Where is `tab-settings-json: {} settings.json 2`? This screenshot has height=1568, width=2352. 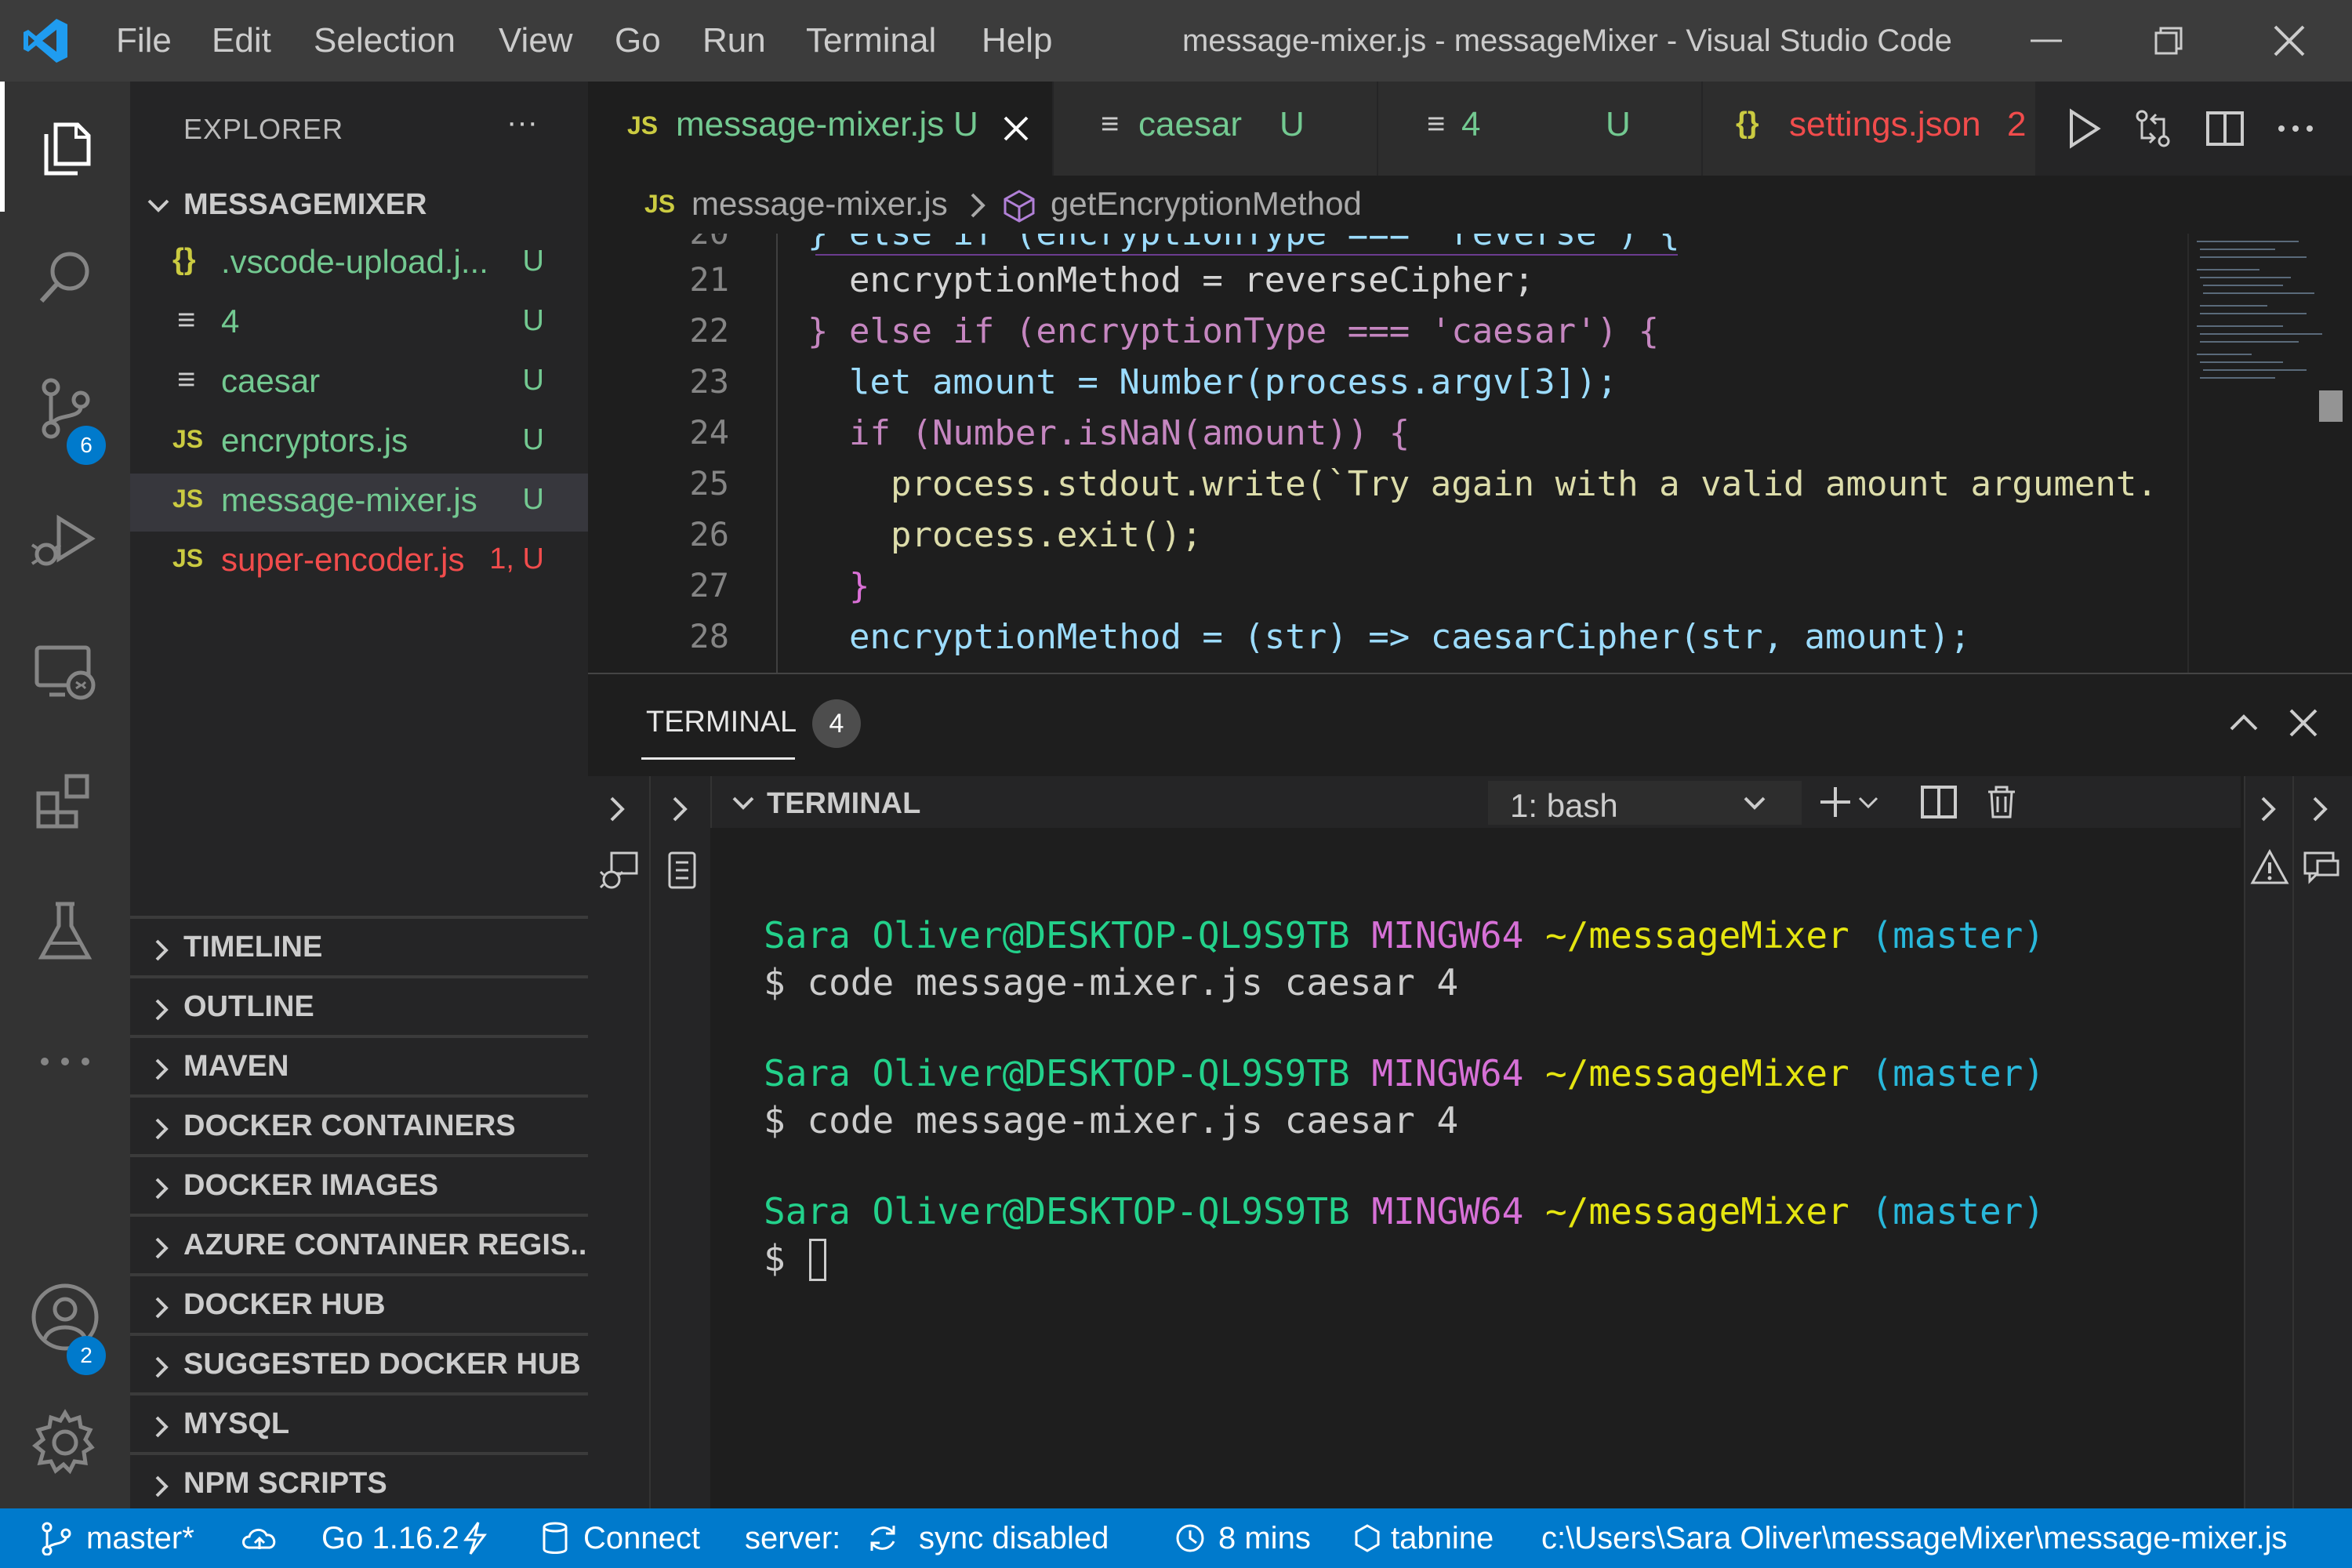
tab-settings-json: {} settings.json 2 is located at coordinates (1870, 129).